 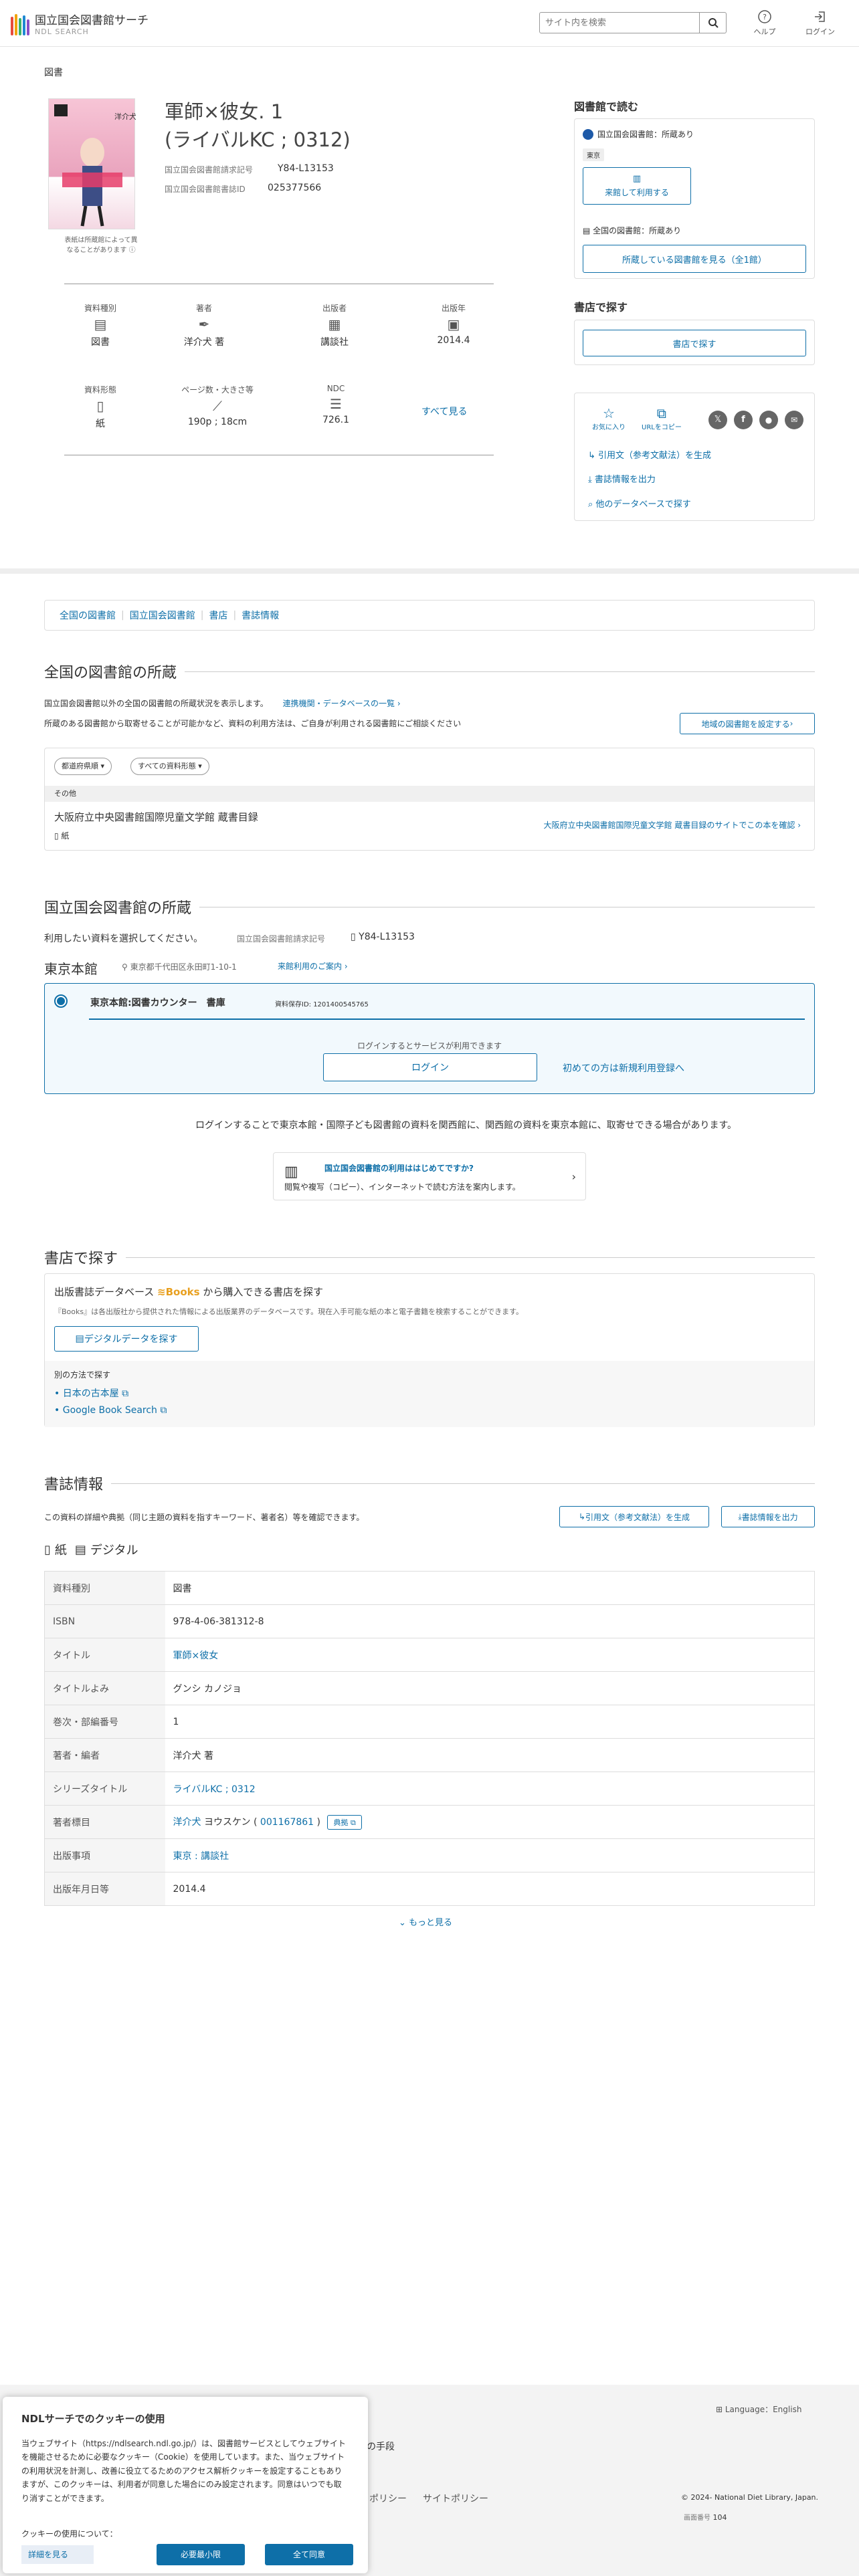 I want to click on tab-ndl: 国立国会図書館, so click(x=162, y=615).